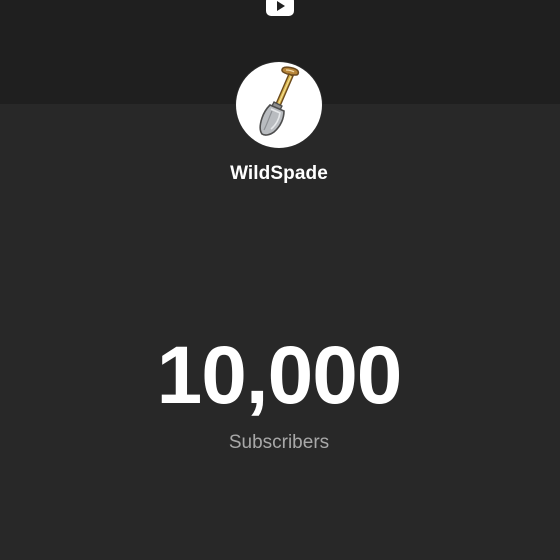 This screenshot has height=560, width=560. Describe the element at coordinates (279, 101) in the screenshot. I see `shovel-icon` at that location.